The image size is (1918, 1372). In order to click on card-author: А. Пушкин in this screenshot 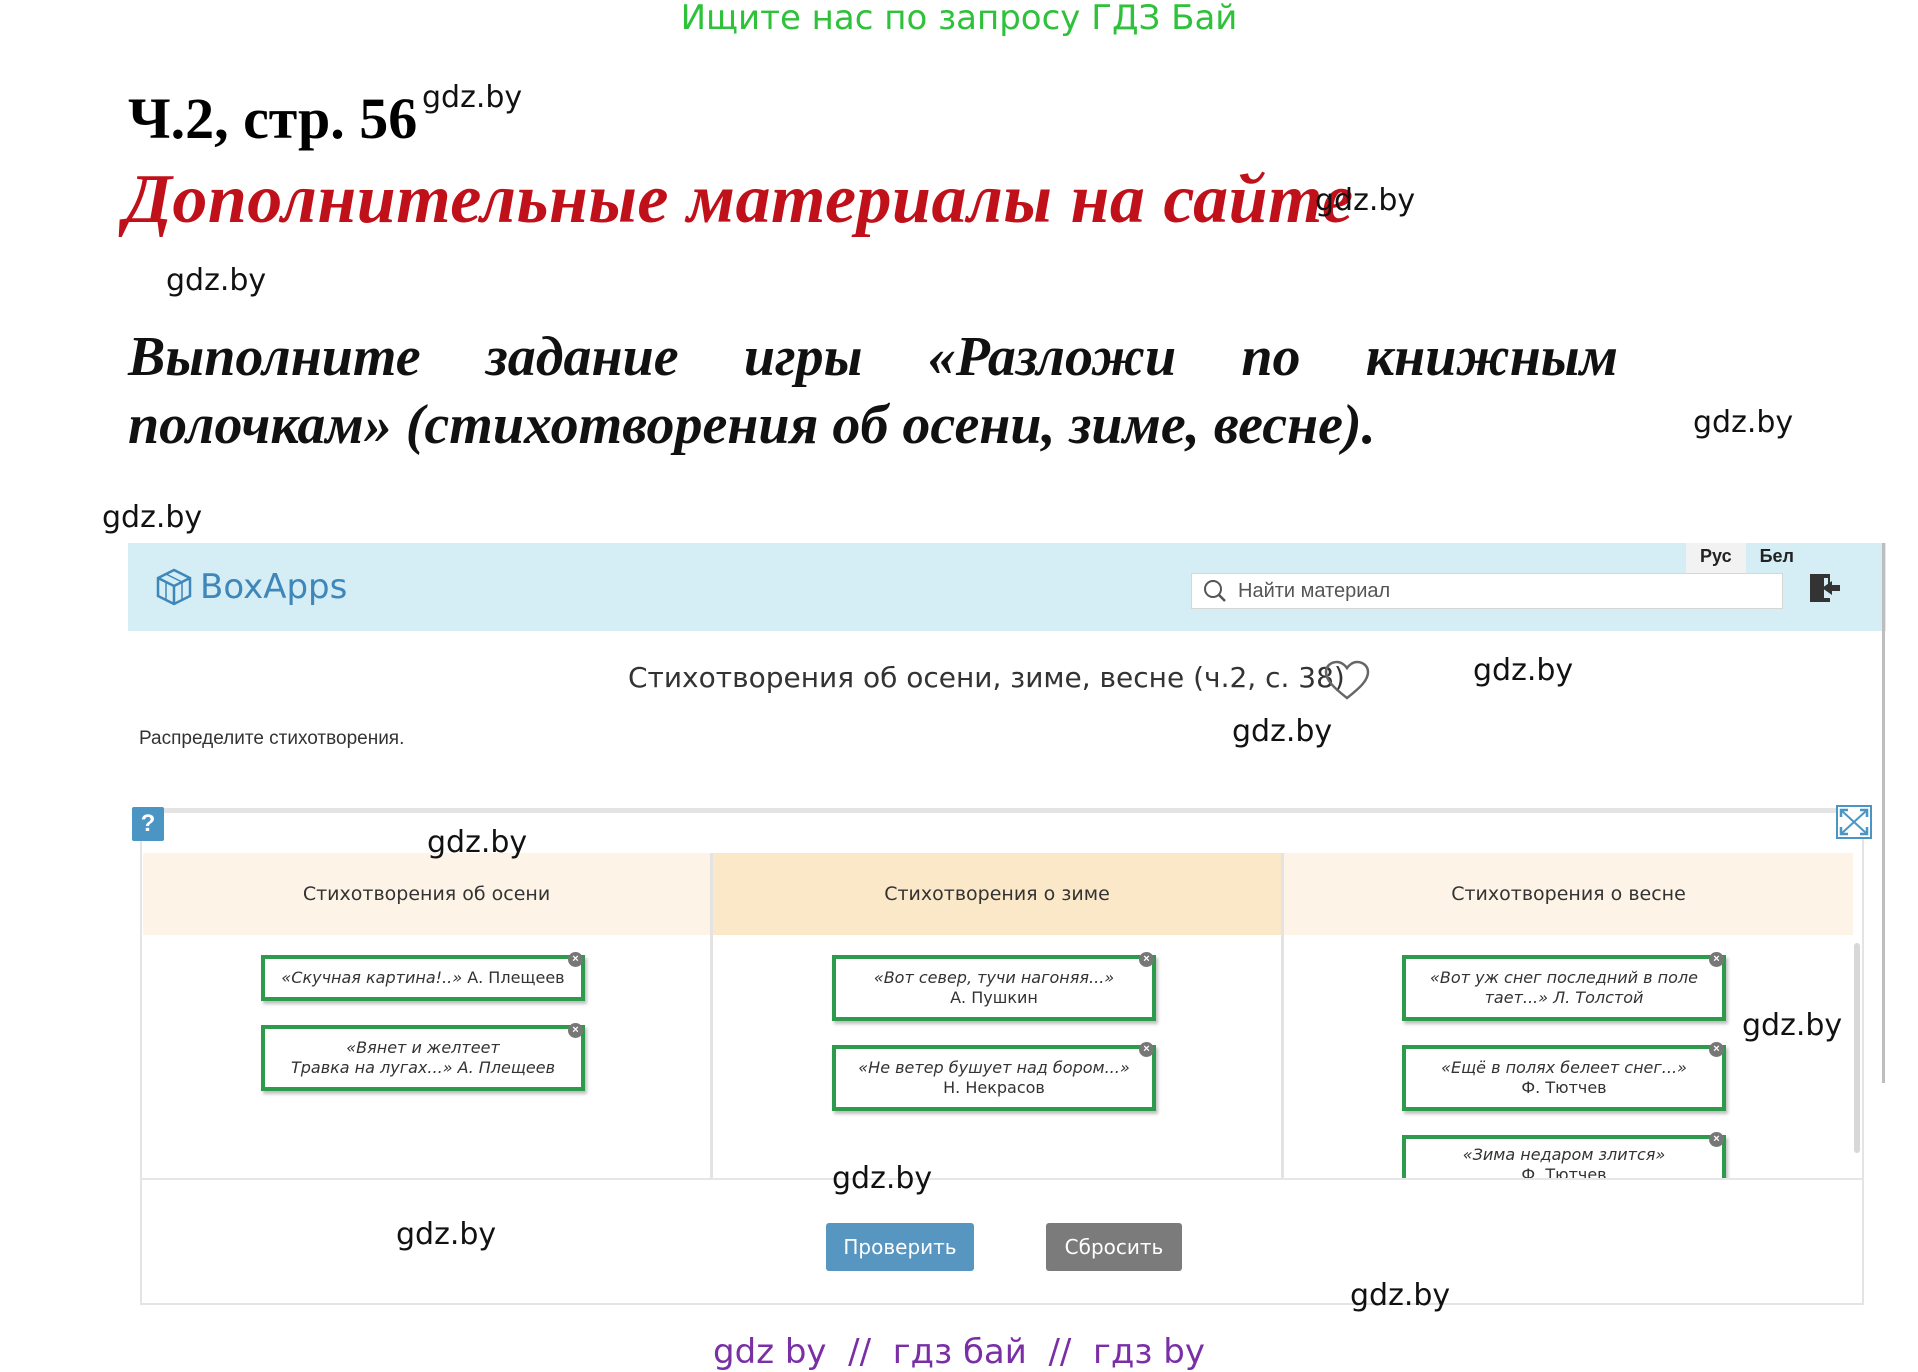, I will do `click(994, 997)`.